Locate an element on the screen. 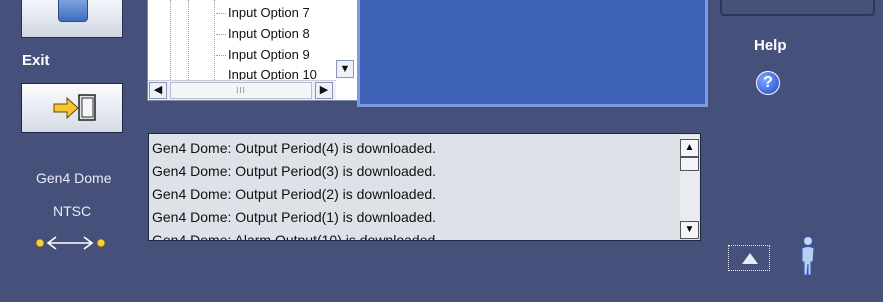  chevron-right-icon: ▶ is located at coordinates (324, 90).